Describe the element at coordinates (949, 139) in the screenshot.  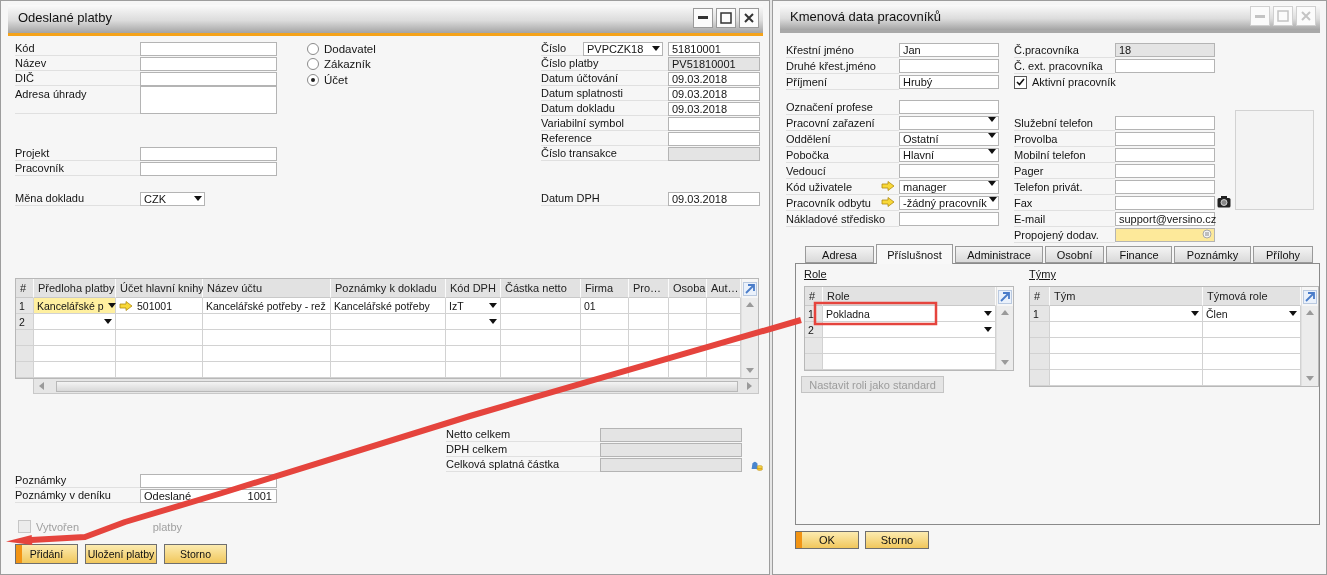
I see `dropdown-field: Ostatní` at that location.